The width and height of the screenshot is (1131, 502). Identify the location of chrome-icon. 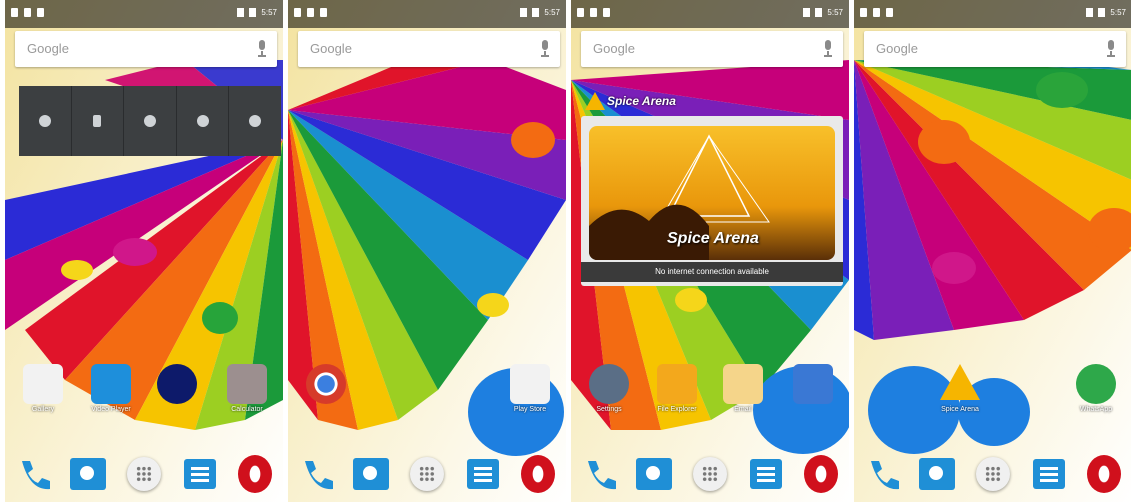
(326, 384).